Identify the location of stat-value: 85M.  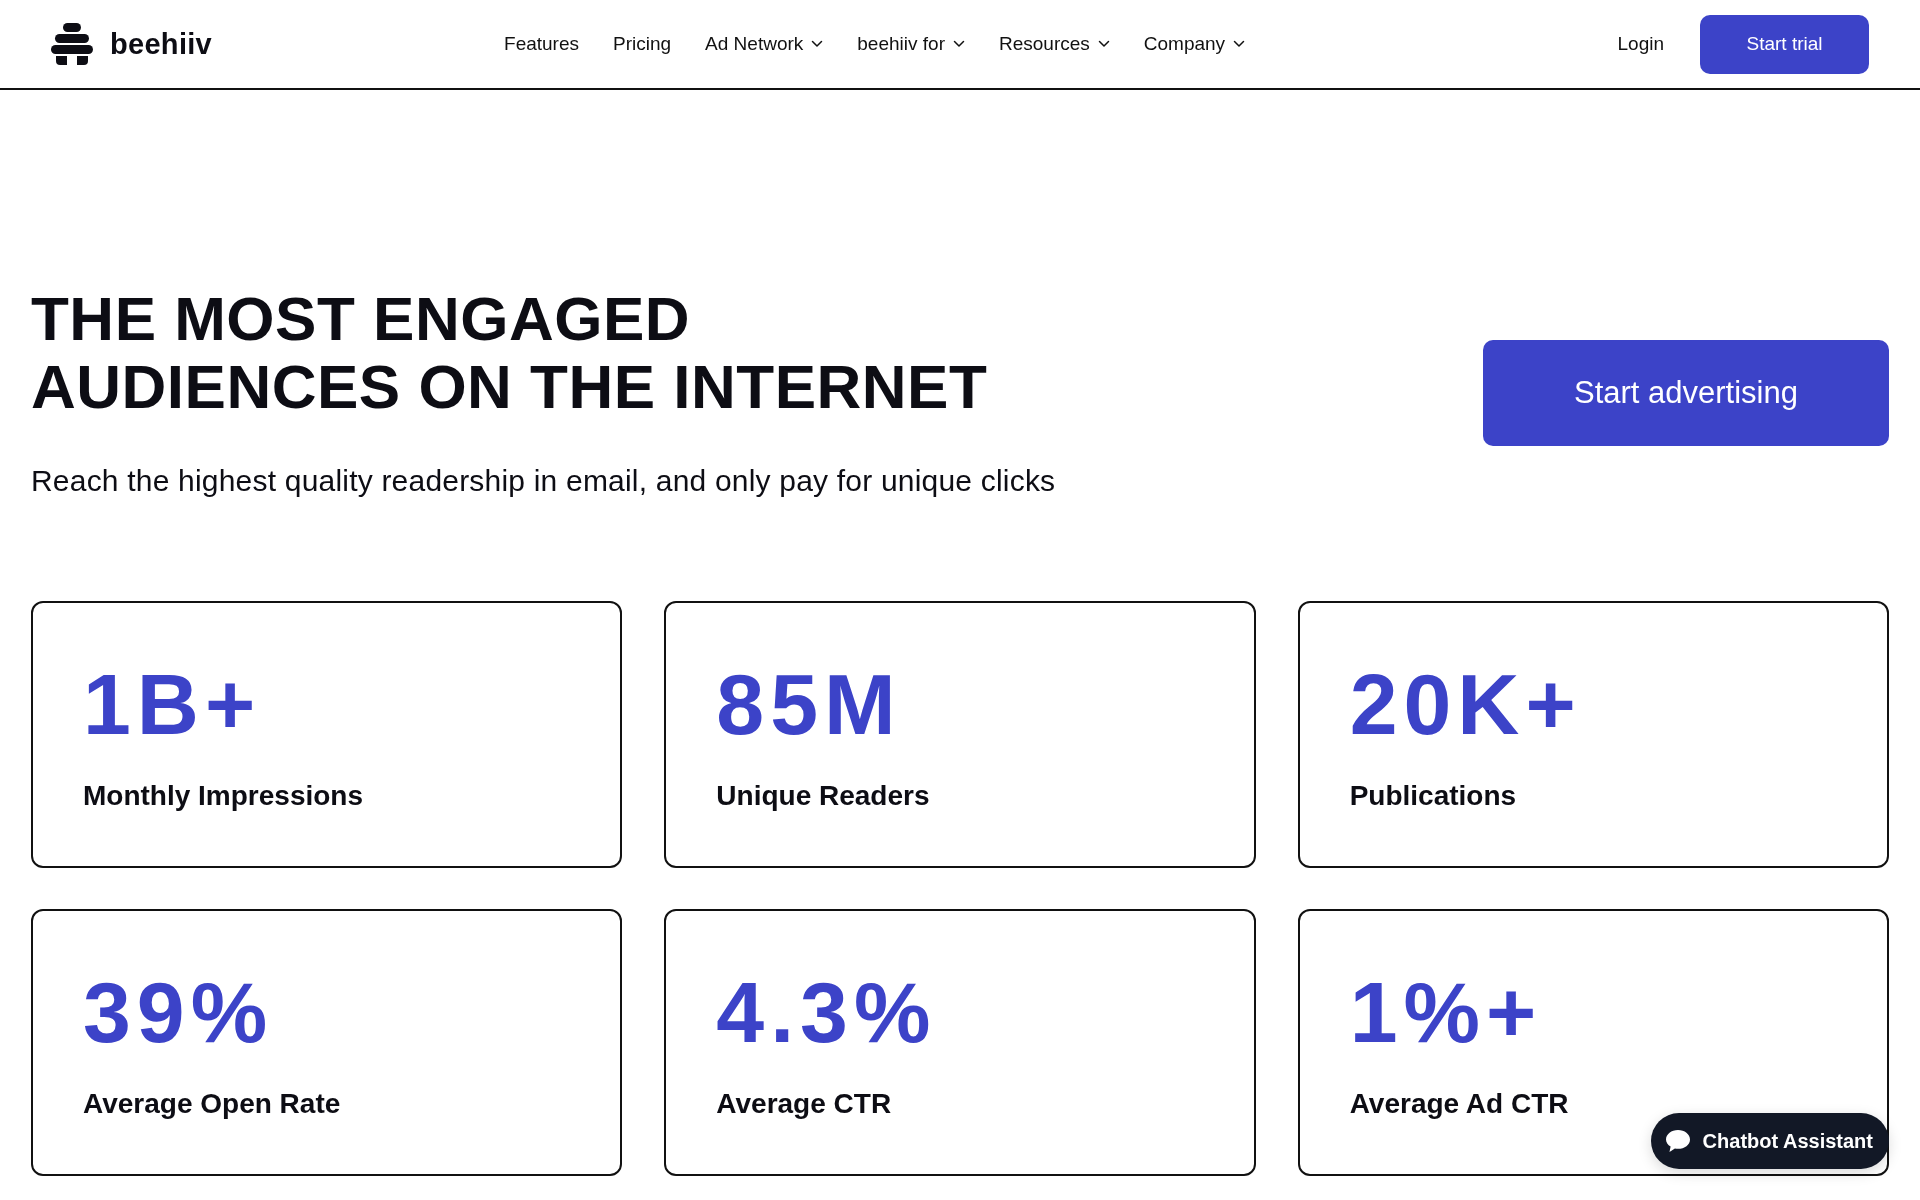
(809, 704).